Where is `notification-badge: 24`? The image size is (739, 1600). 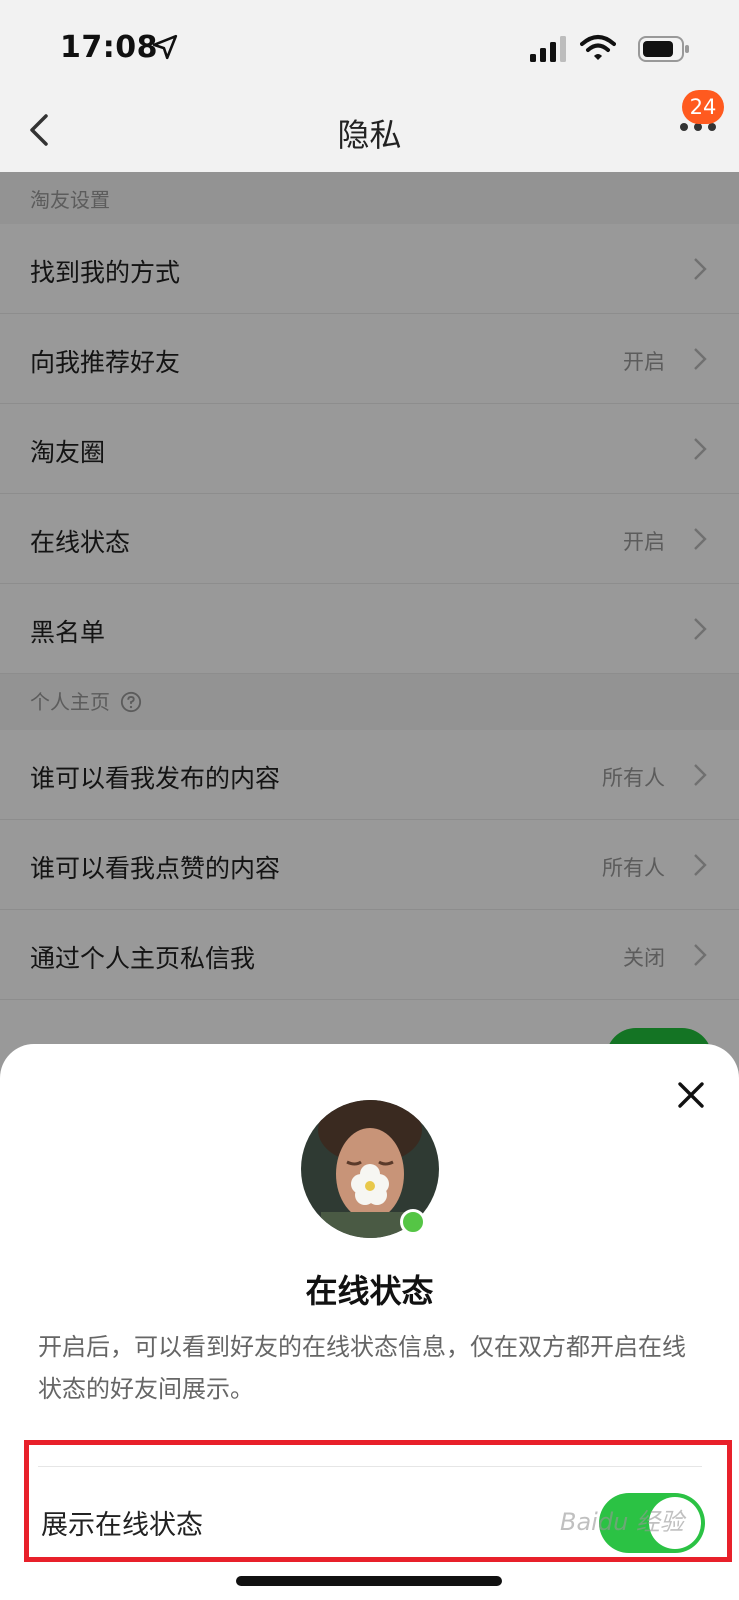 notification-badge: 24 is located at coordinates (703, 107).